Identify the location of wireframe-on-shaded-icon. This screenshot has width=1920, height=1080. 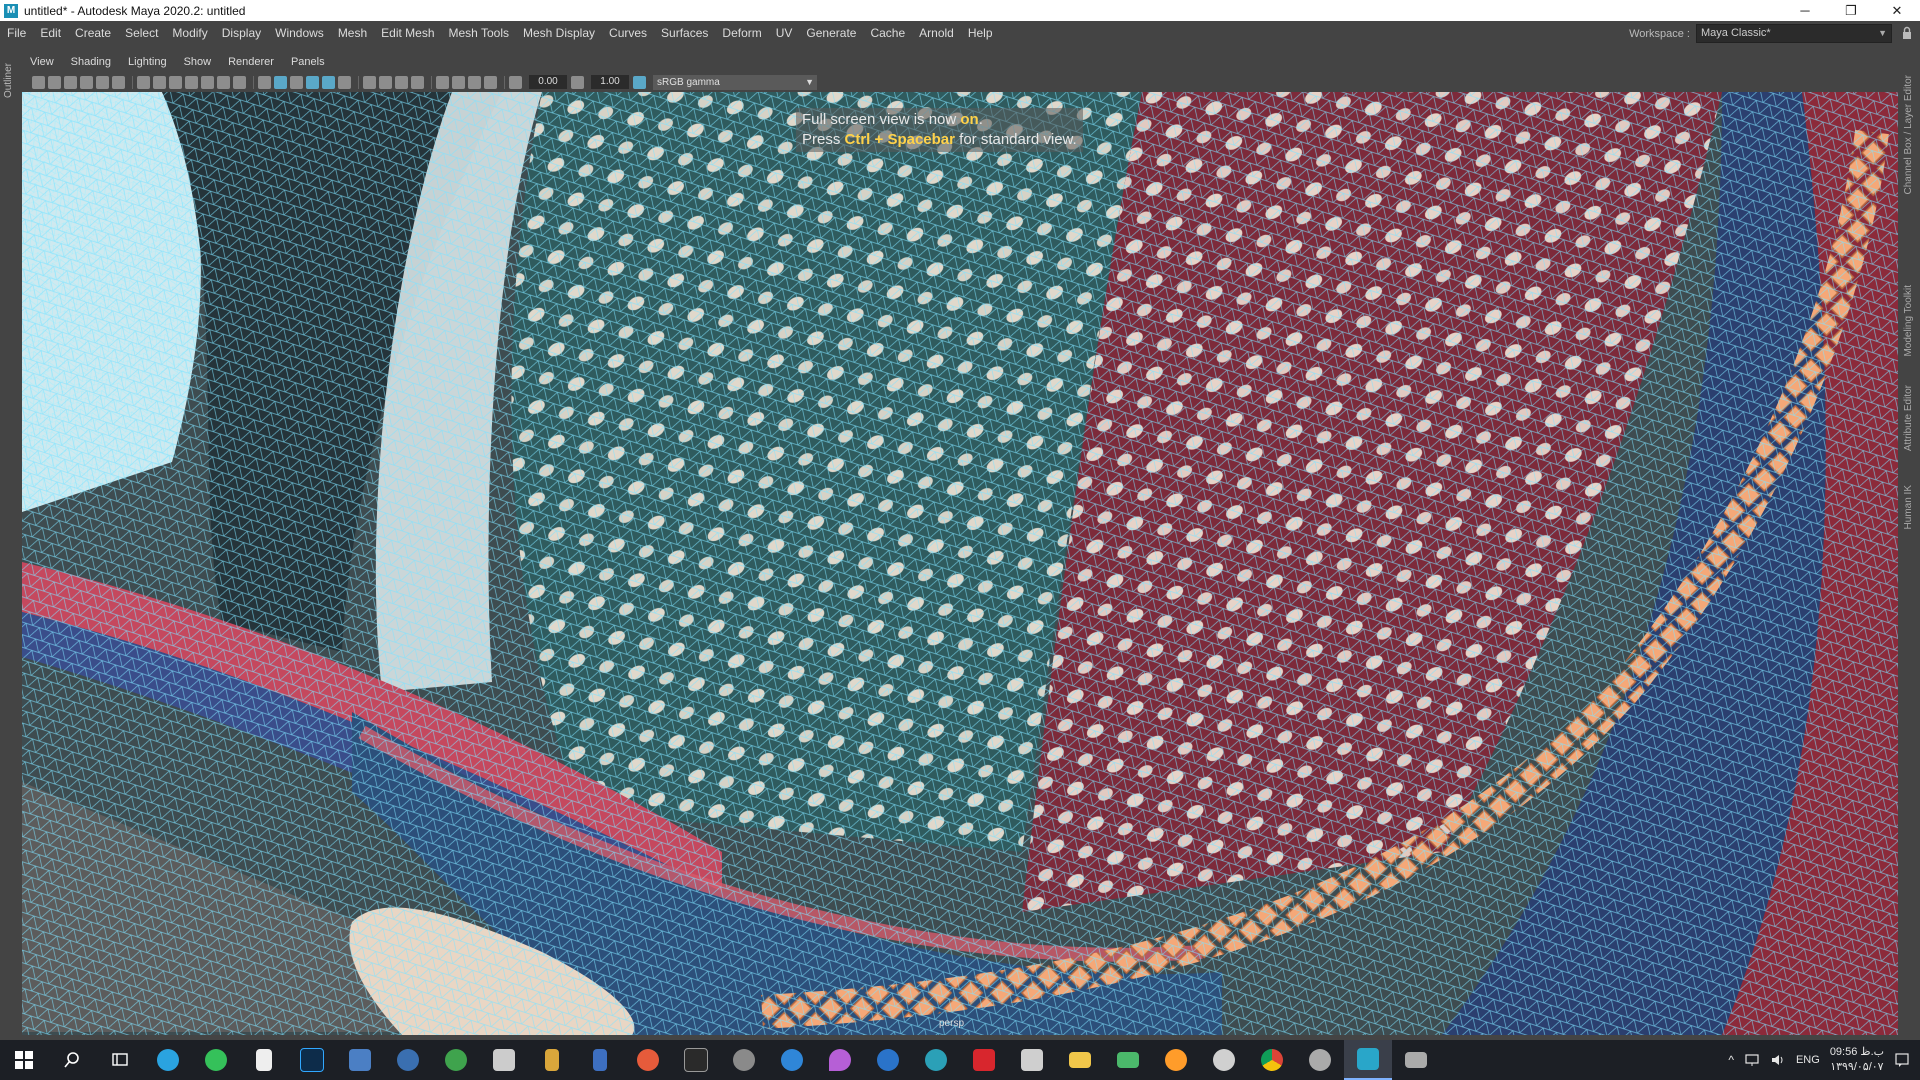
(312, 82).